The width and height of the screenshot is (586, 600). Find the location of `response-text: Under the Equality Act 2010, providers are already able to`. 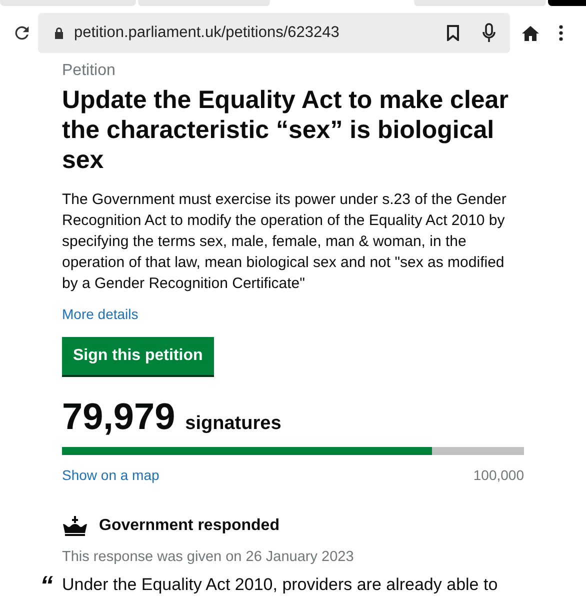

response-text: Under the Equality Act 2010, providers are already able to is located at coordinates (280, 585).